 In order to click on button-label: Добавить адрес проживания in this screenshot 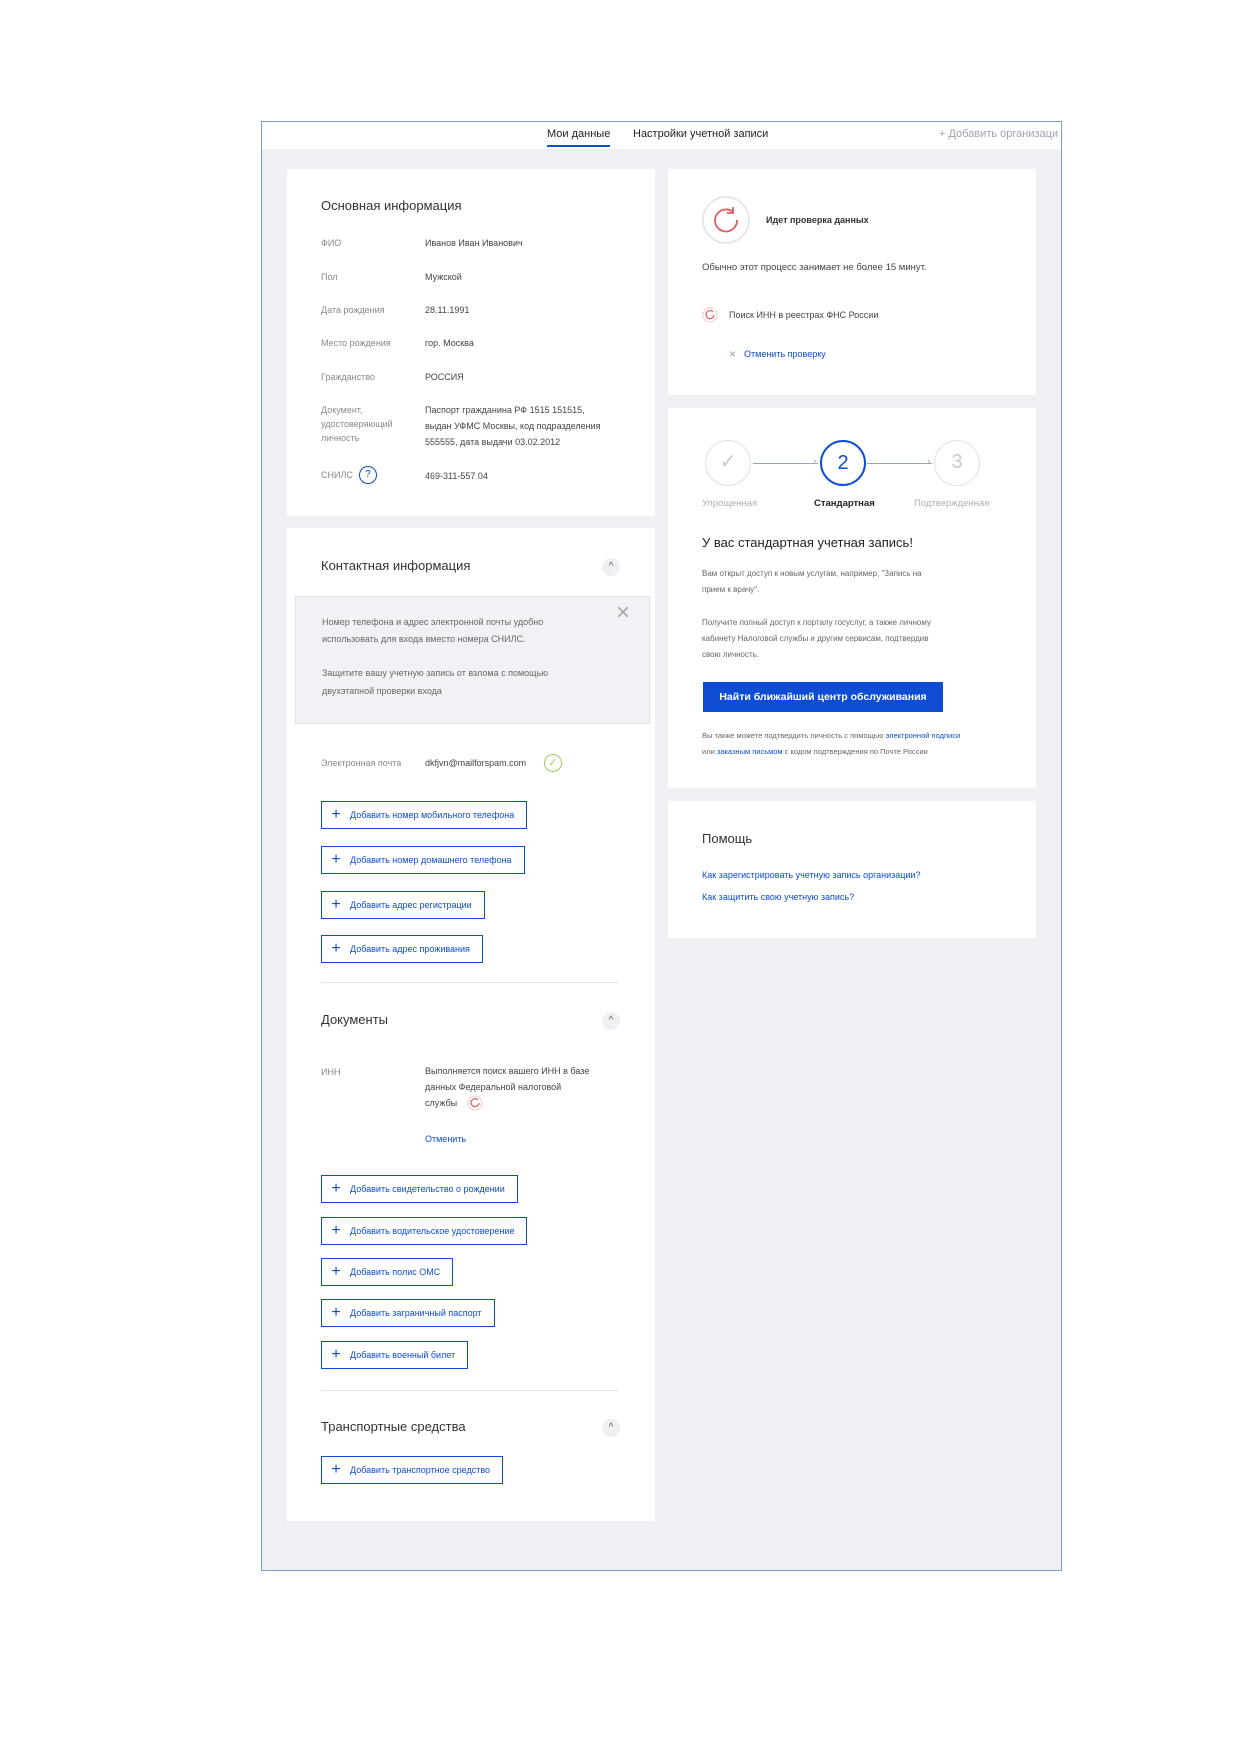, I will do `click(410, 949)`.